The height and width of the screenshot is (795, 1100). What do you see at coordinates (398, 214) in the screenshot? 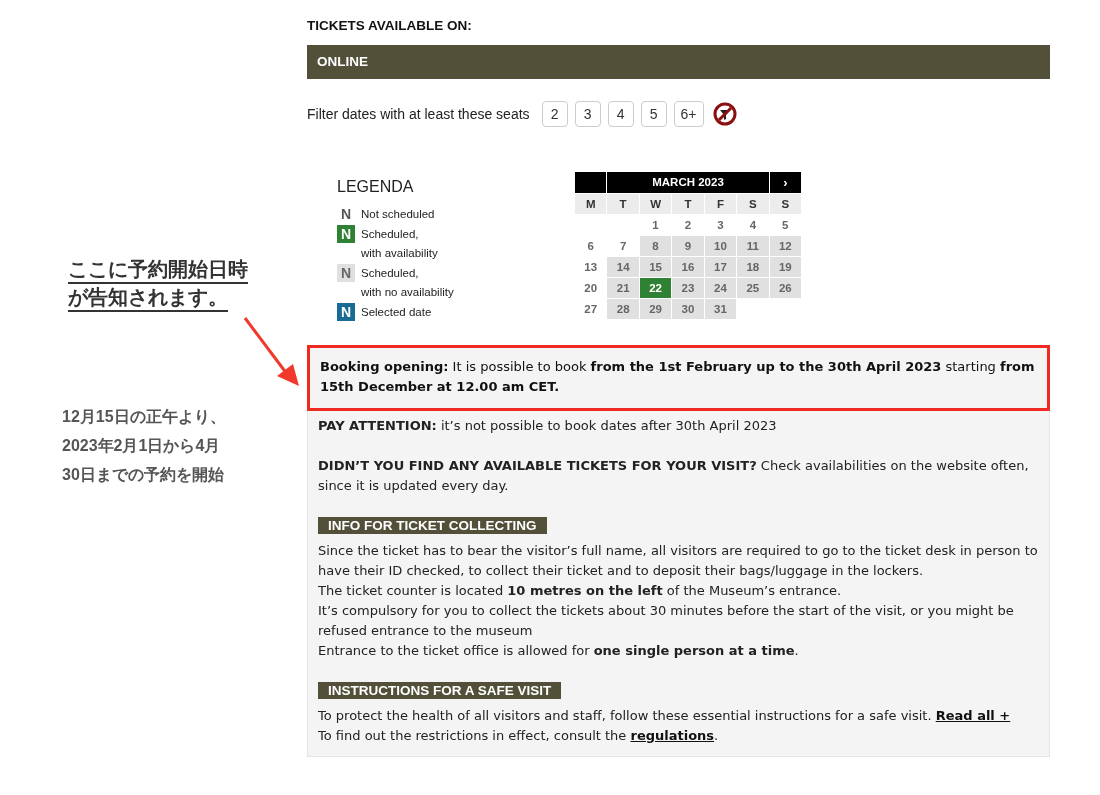
I see `legend-label: Not scheduled` at bounding box center [398, 214].